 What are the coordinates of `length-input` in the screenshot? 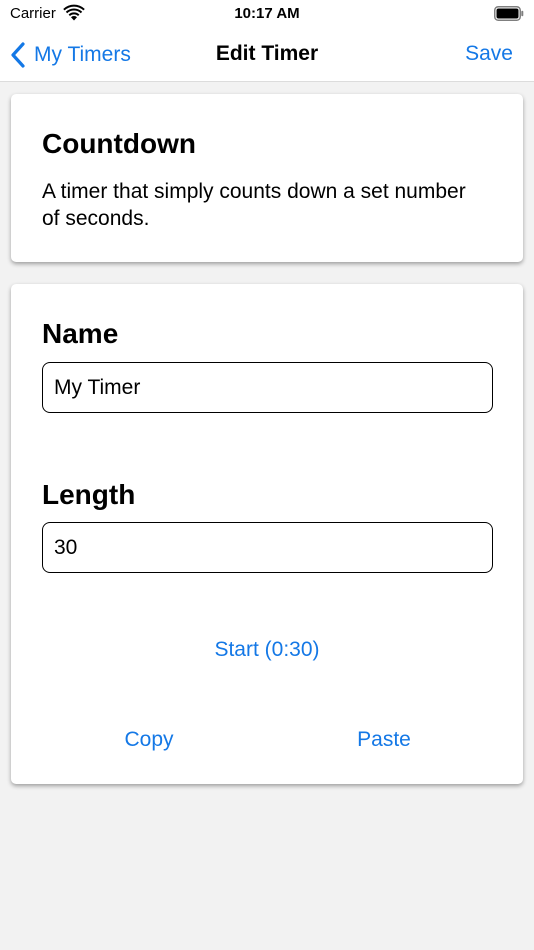 It's located at (267, 547).